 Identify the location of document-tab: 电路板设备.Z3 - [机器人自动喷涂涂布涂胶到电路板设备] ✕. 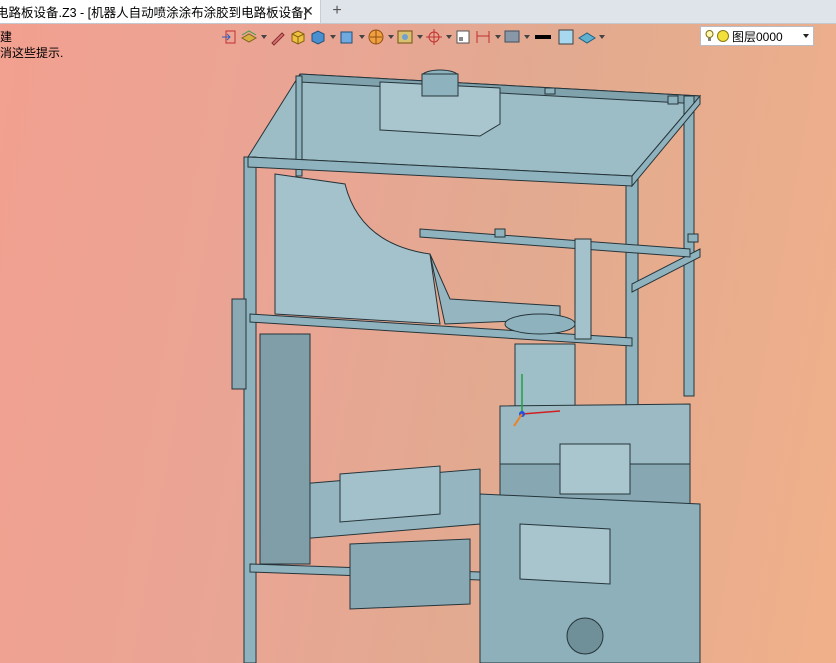
(160, 11).